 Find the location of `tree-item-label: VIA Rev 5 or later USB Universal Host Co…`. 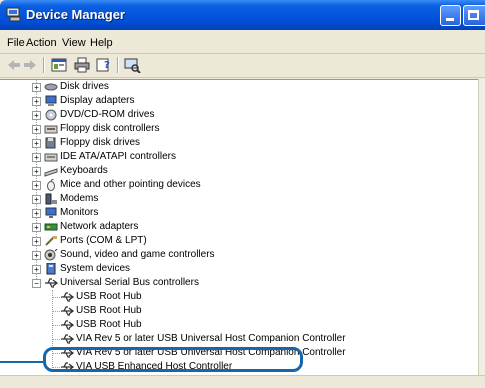

tree-item-label: VIA Rev 5 or later USB Universal Host Co… is located at coordinates (211, 338).